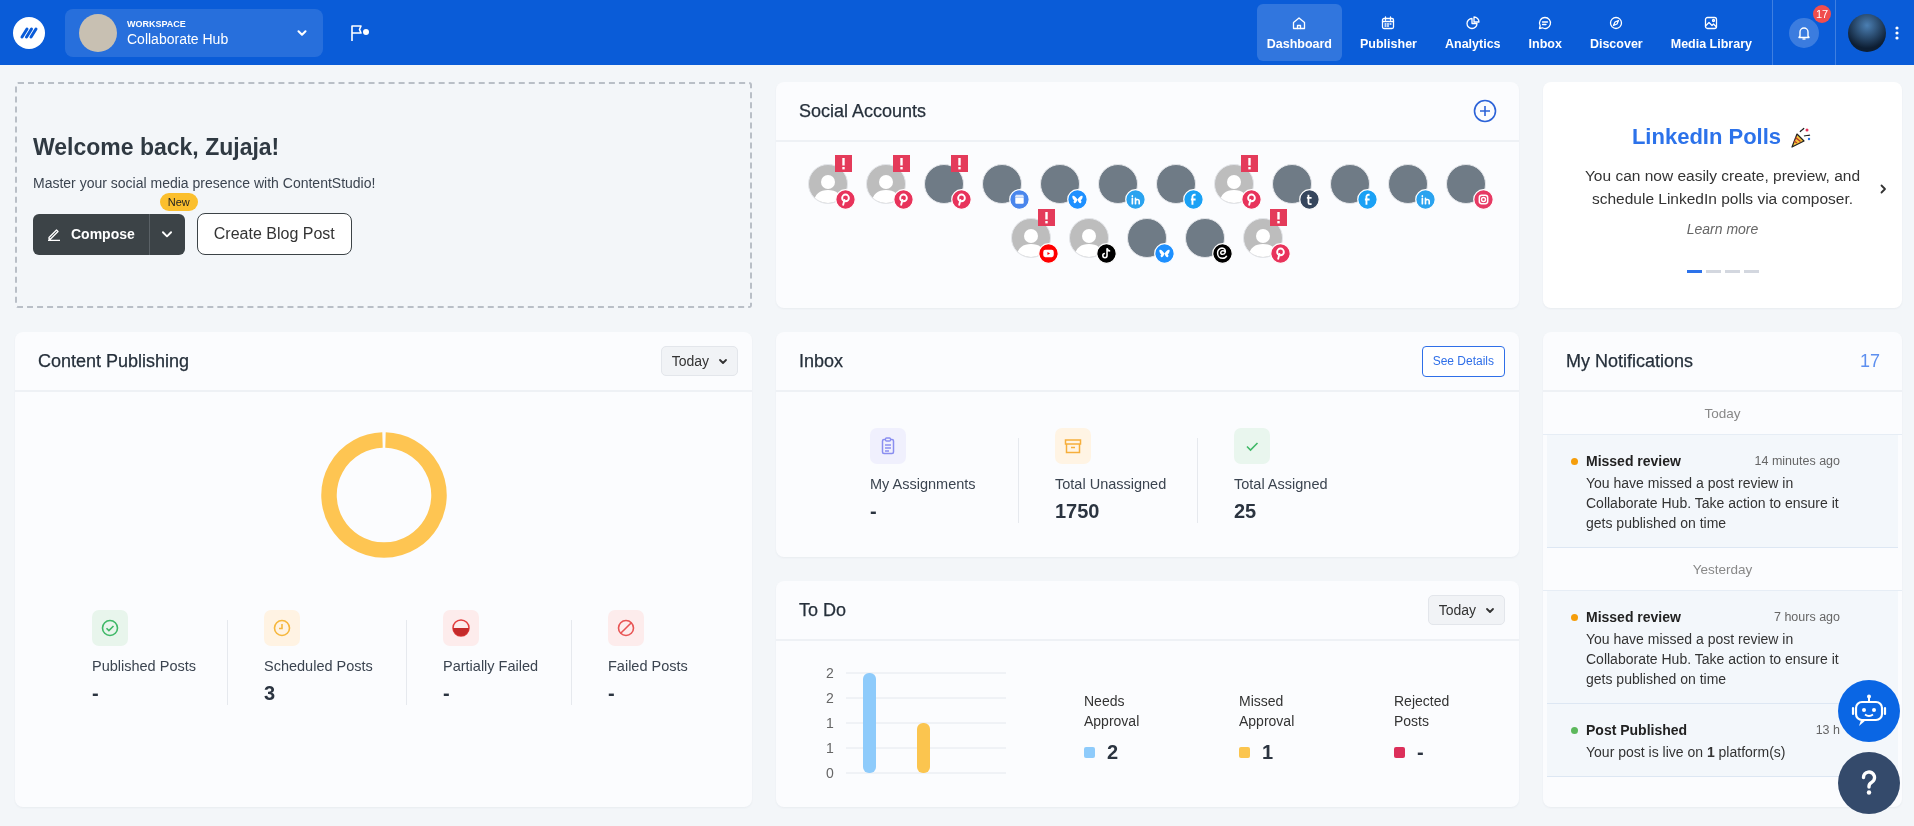 The width and height of the screenshot is (1914, 826). Describe the element at coordinates (1485, 111) in the screenshot. I see `add-icon` at that location.